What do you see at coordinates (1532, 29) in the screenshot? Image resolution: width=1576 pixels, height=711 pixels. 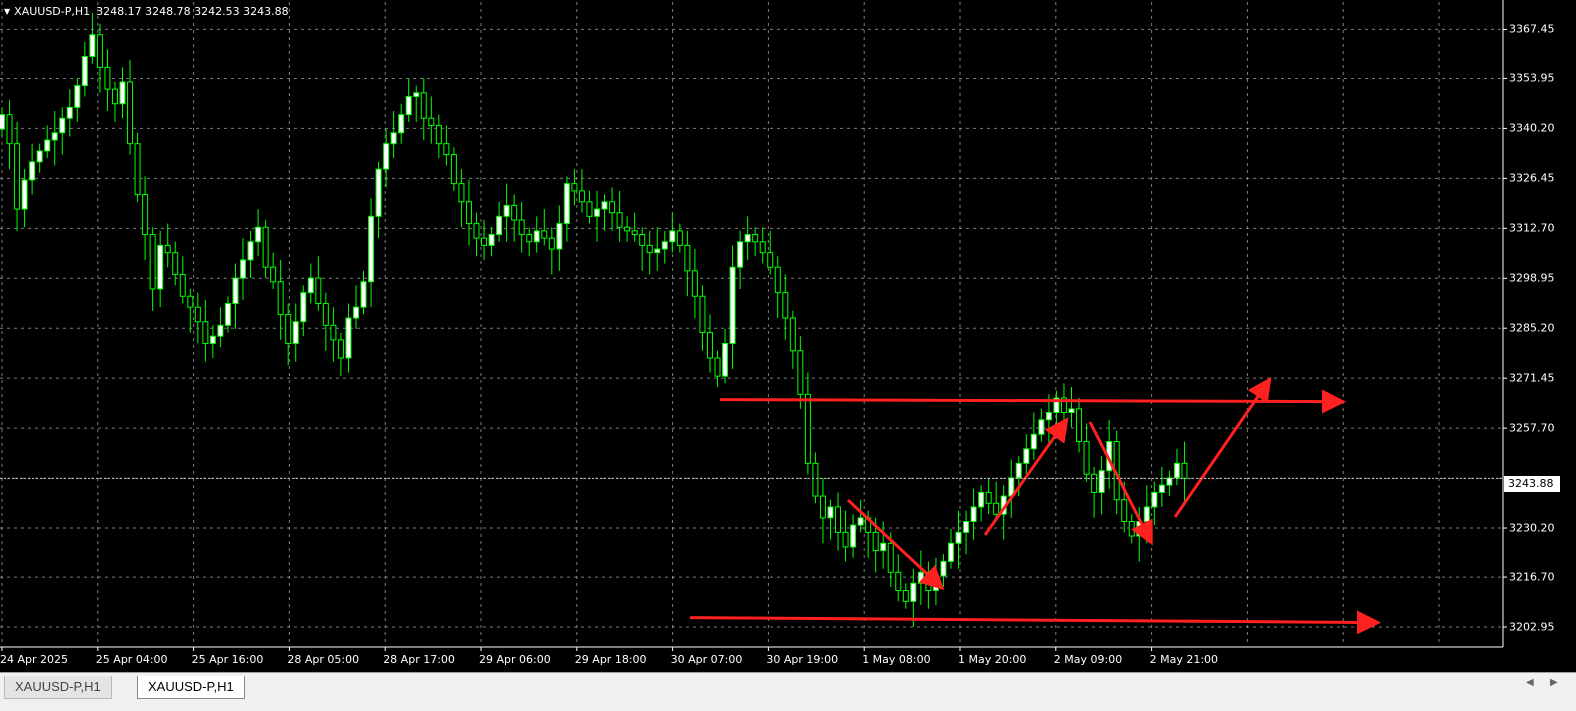 I see `price-tick-label: 3367.45` at bounding box center [1532, 29].